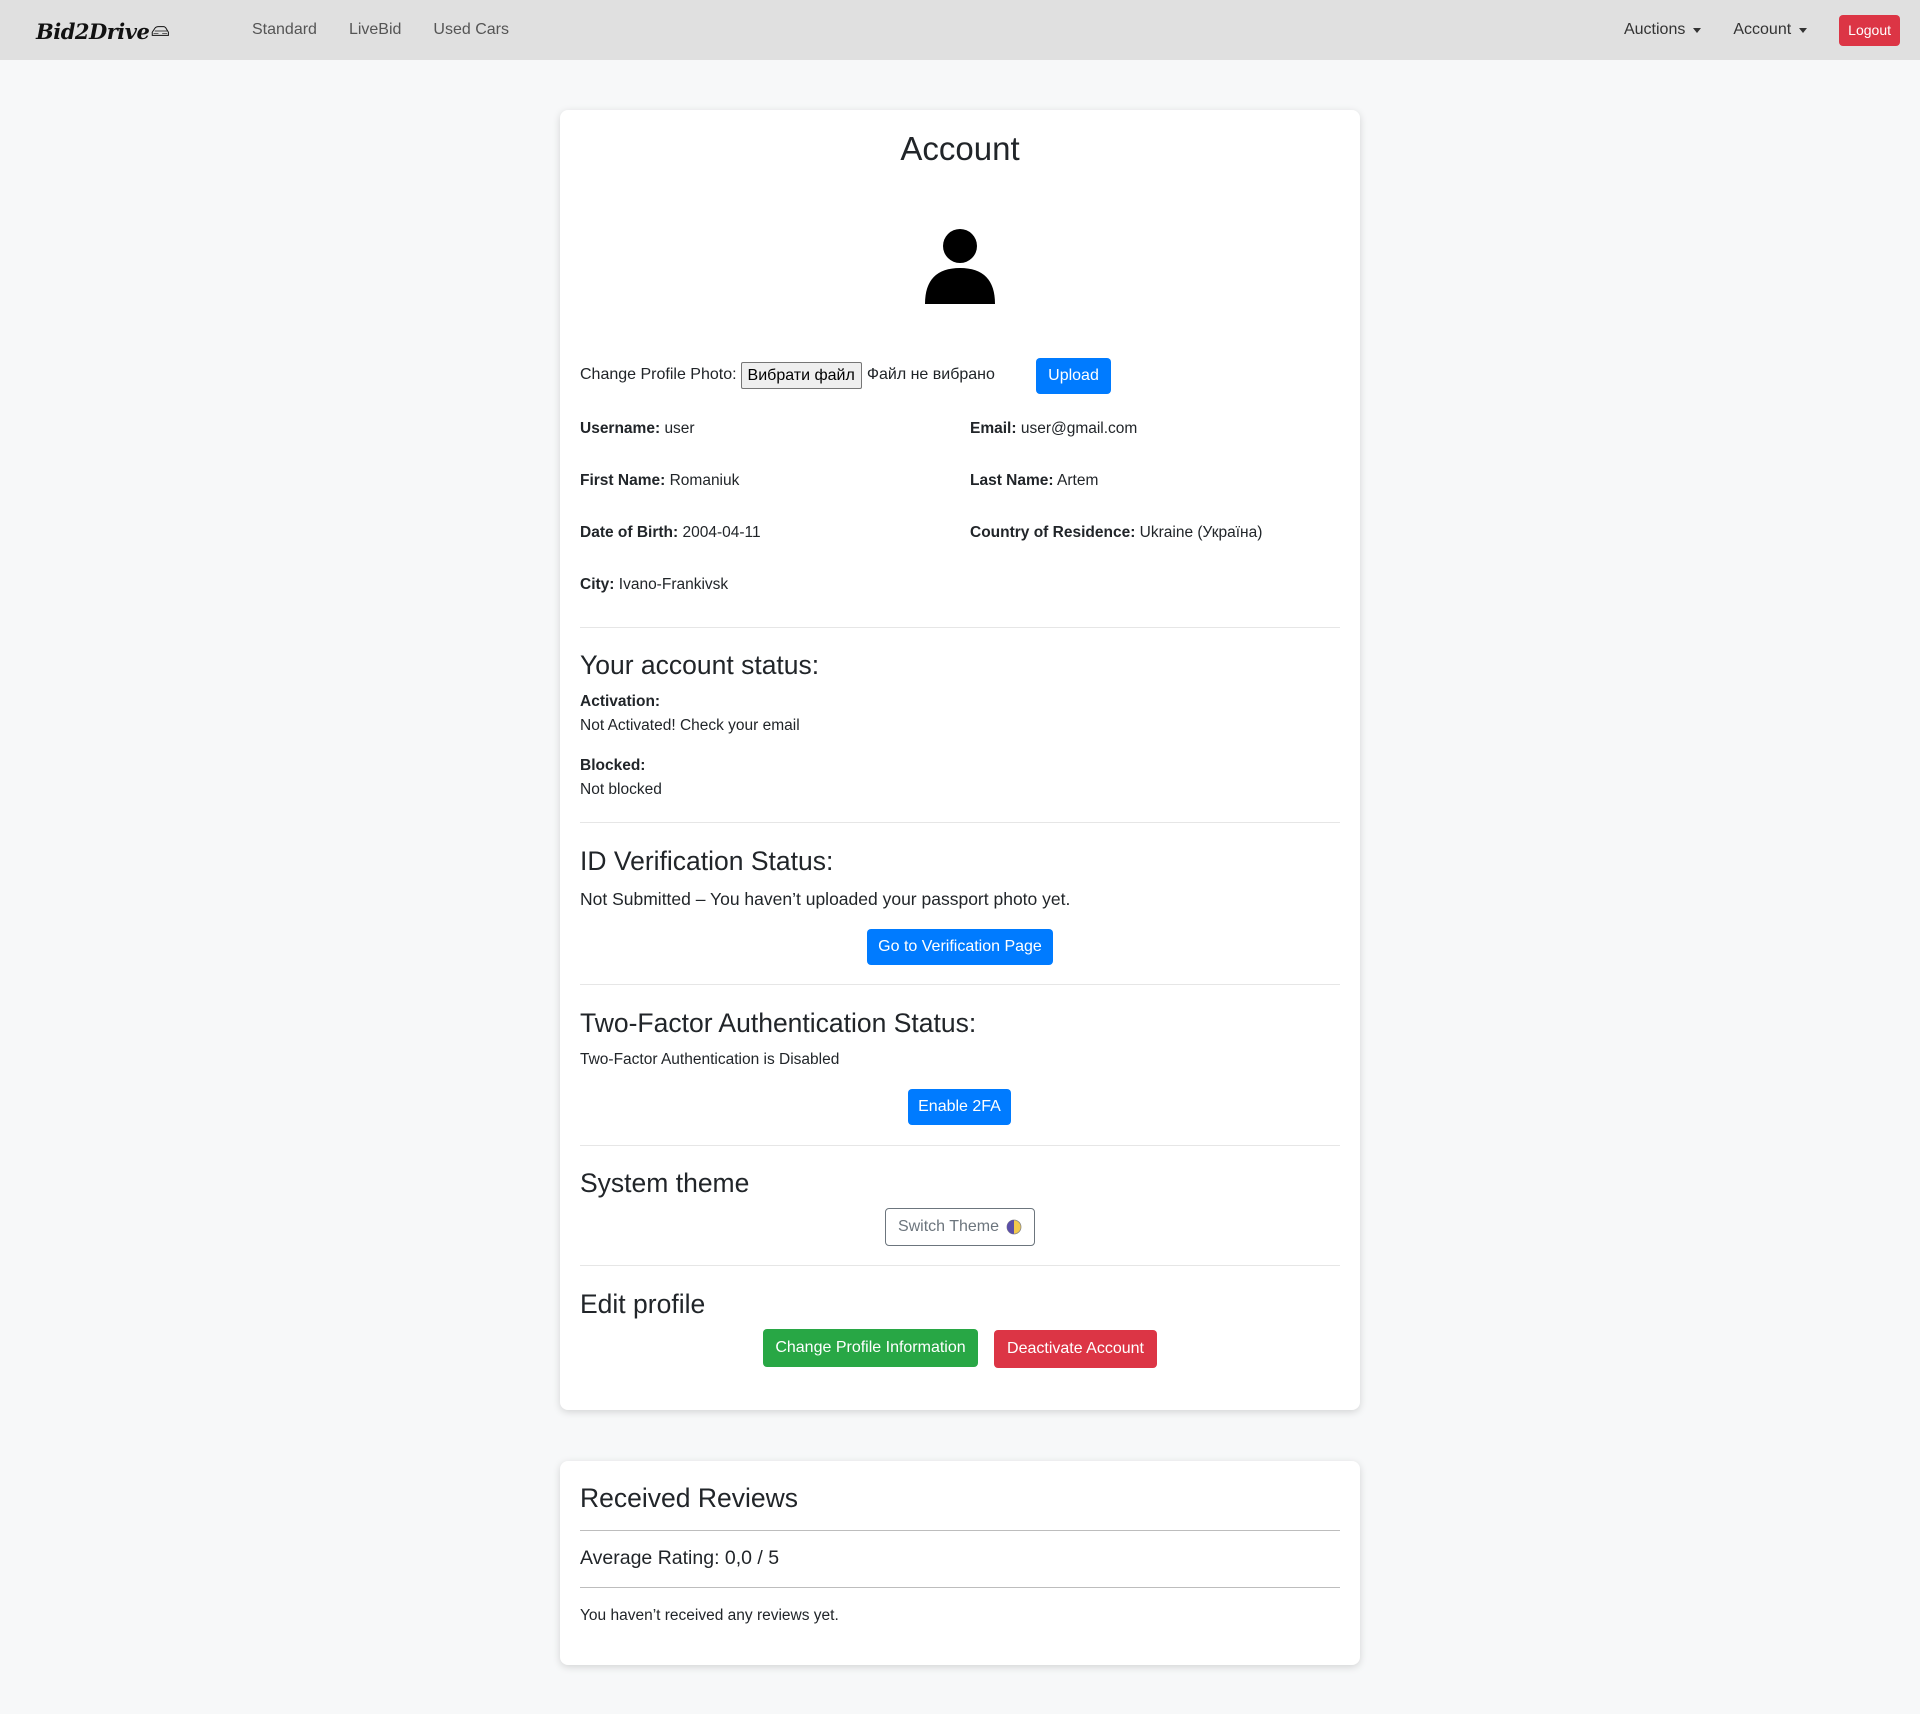 Image resolution: width=1920 pixels, height=1714 pixels. I want to click on city-field: City: Ivano-Frankivsk, so click(654, 585).